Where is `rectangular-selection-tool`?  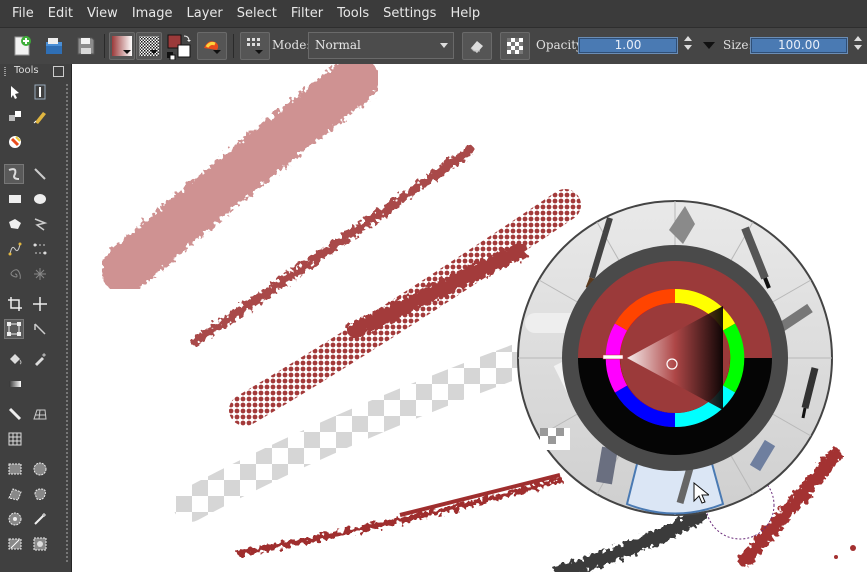
rectangular-selection-tool is located at coordinates (15, 469).